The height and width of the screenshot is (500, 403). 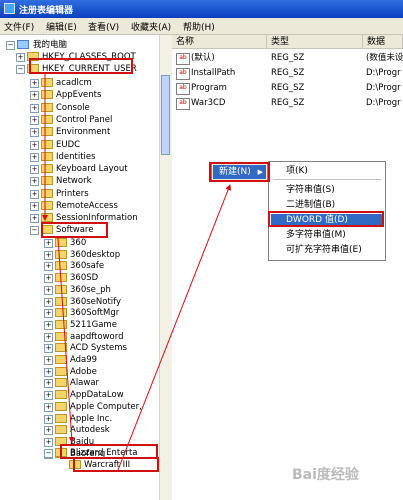 What do you see at coordinates (315, 42) in the screenshot?
I see `column-header-type: 类型` at bounding box center [315, 42].